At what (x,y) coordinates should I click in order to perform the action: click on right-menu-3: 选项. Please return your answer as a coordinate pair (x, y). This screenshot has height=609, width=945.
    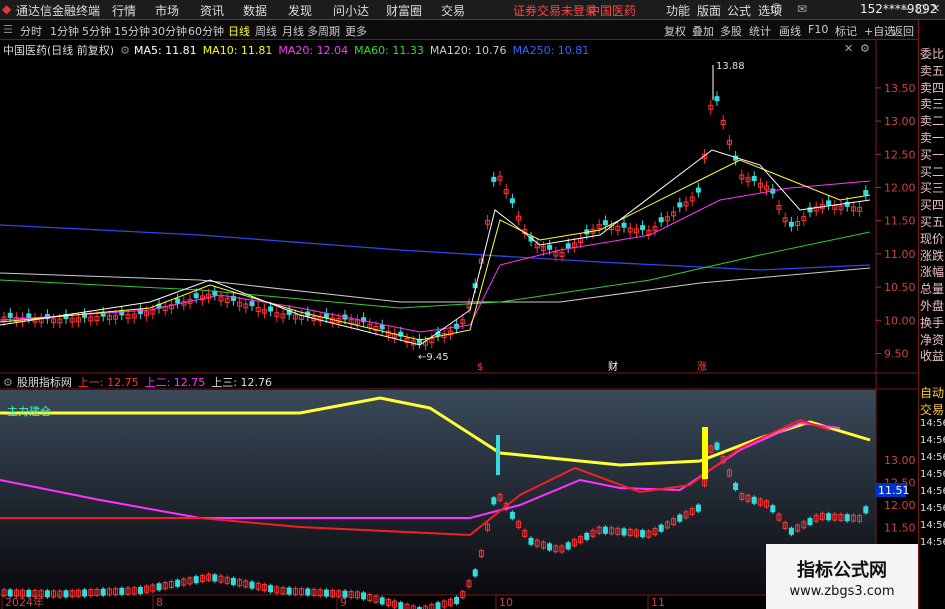
    Looking at the image, I should click on (770, 10).